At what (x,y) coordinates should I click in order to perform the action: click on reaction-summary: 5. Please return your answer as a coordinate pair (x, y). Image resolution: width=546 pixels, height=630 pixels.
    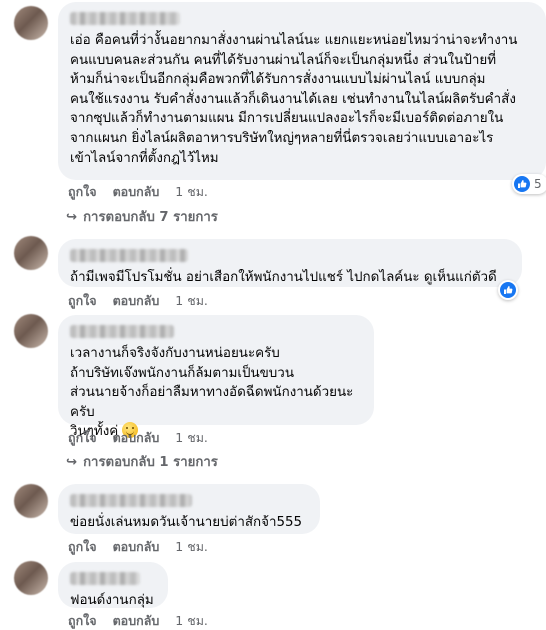
    Looking at the image, I should click on (529, 184).